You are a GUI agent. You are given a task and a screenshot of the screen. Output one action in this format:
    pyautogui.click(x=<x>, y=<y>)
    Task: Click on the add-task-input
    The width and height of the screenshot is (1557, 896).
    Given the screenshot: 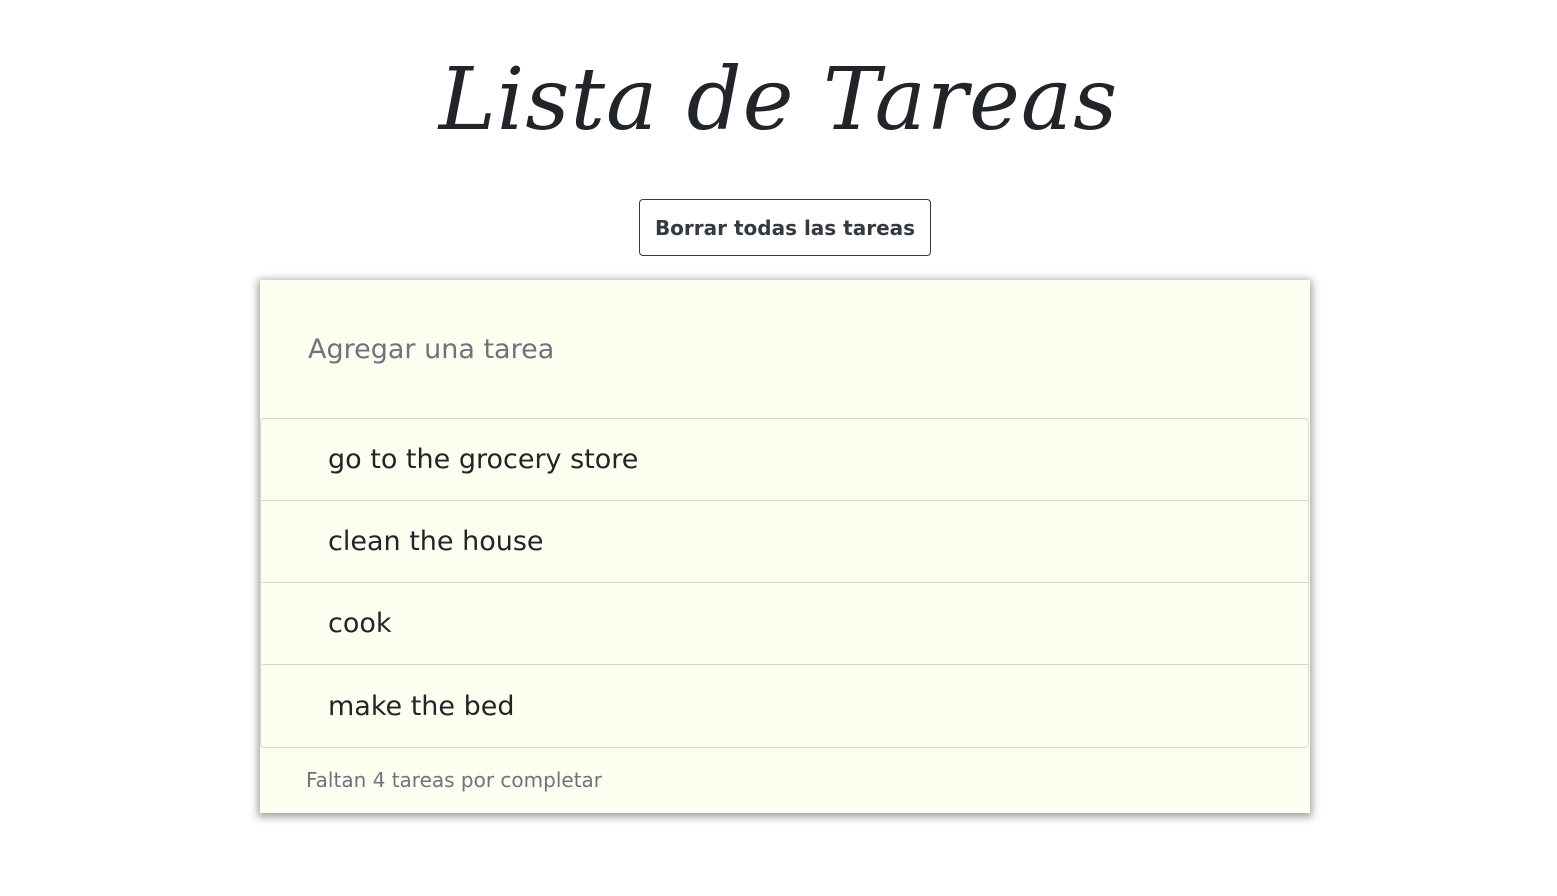 What is the action you would take?
    pyautogui.click(x=785, y=349)
    